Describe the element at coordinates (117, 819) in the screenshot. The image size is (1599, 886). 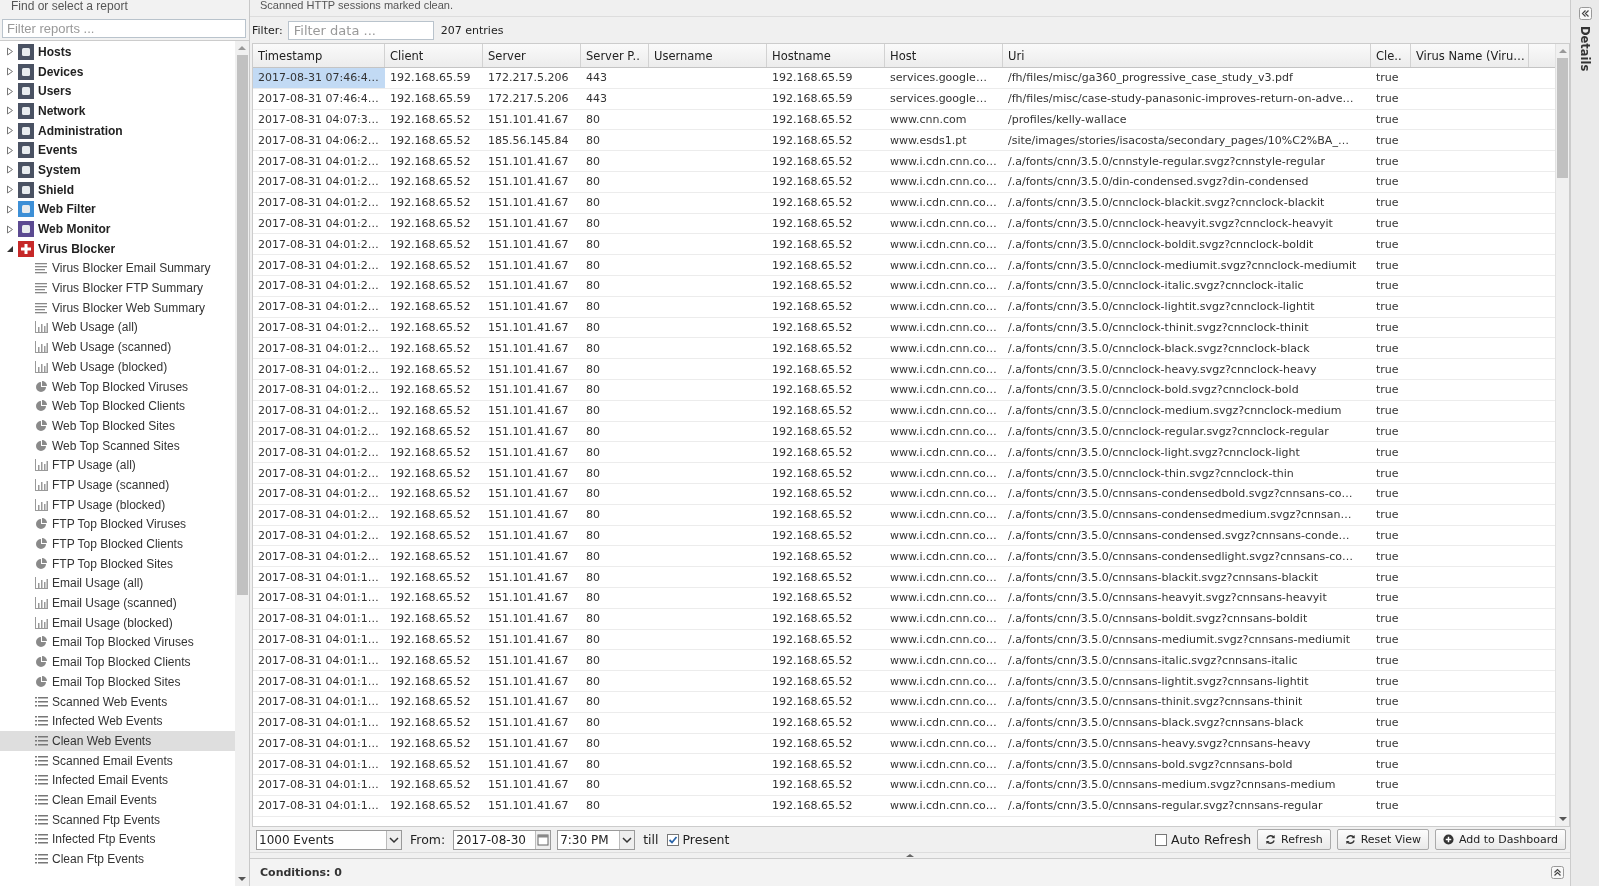
I see `report-item: Scanned Ftp Events` at that location.